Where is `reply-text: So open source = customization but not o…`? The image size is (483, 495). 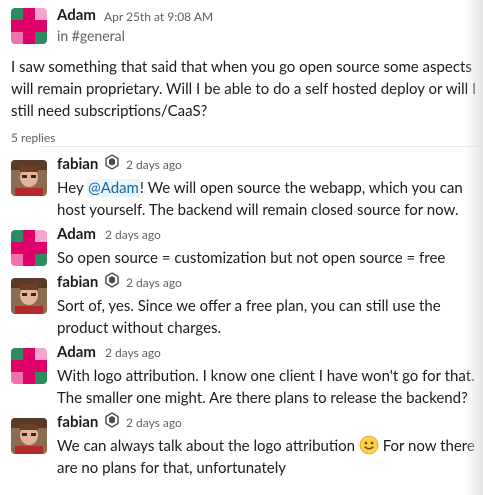
reply-text: So open source = customization but not o… is located at coordinates (251, 258).